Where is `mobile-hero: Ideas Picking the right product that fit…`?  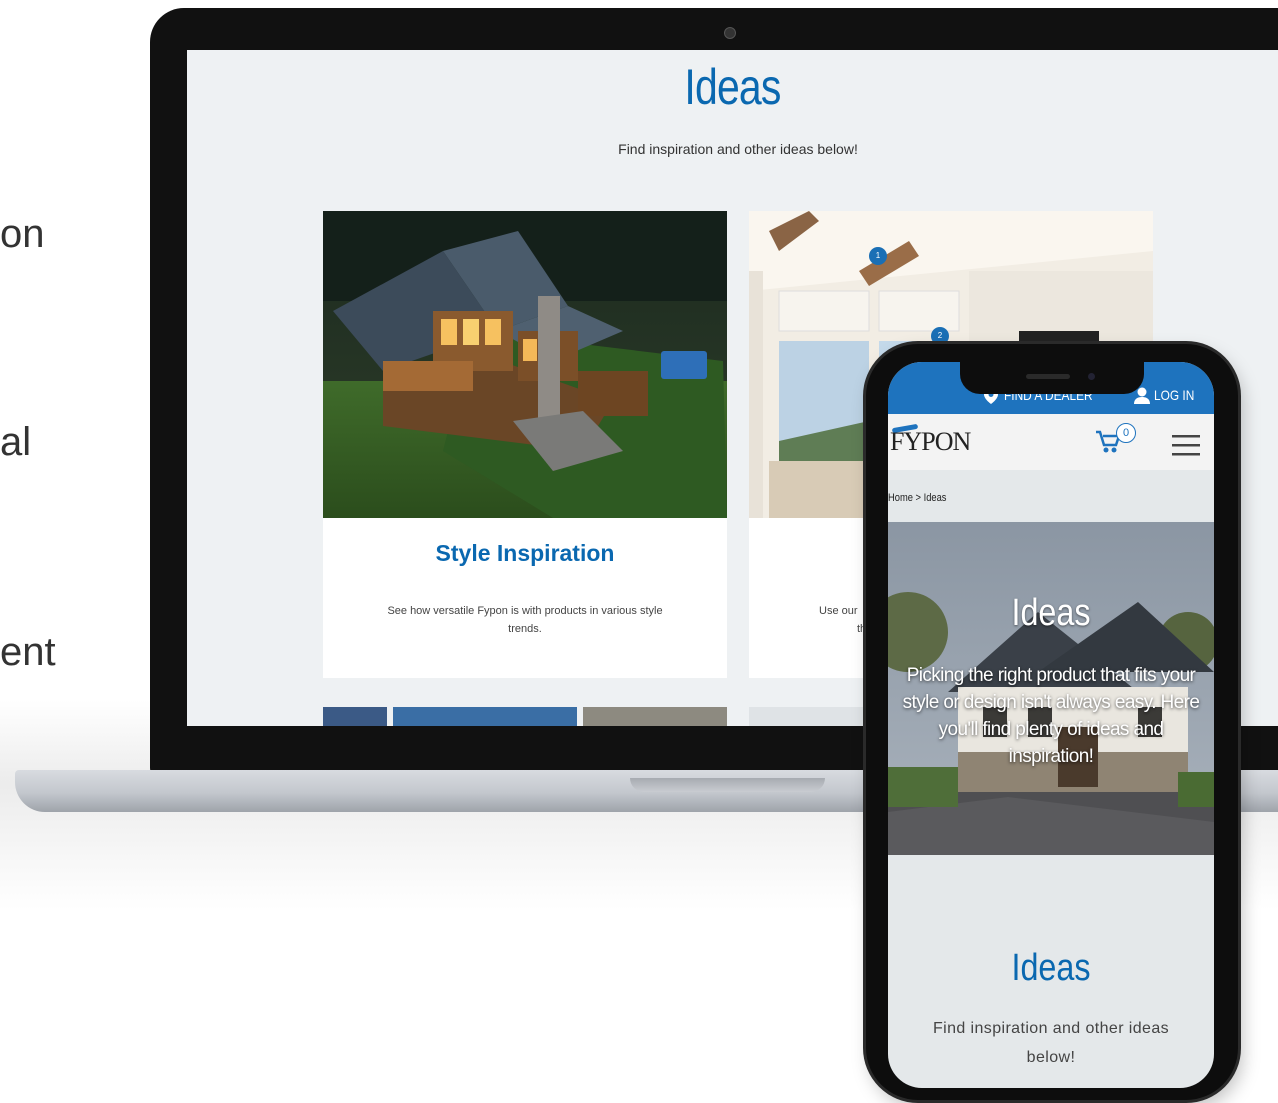 mobile-hero: Ideas Picking the right product that fit… is located at coordinates (1051, 688).